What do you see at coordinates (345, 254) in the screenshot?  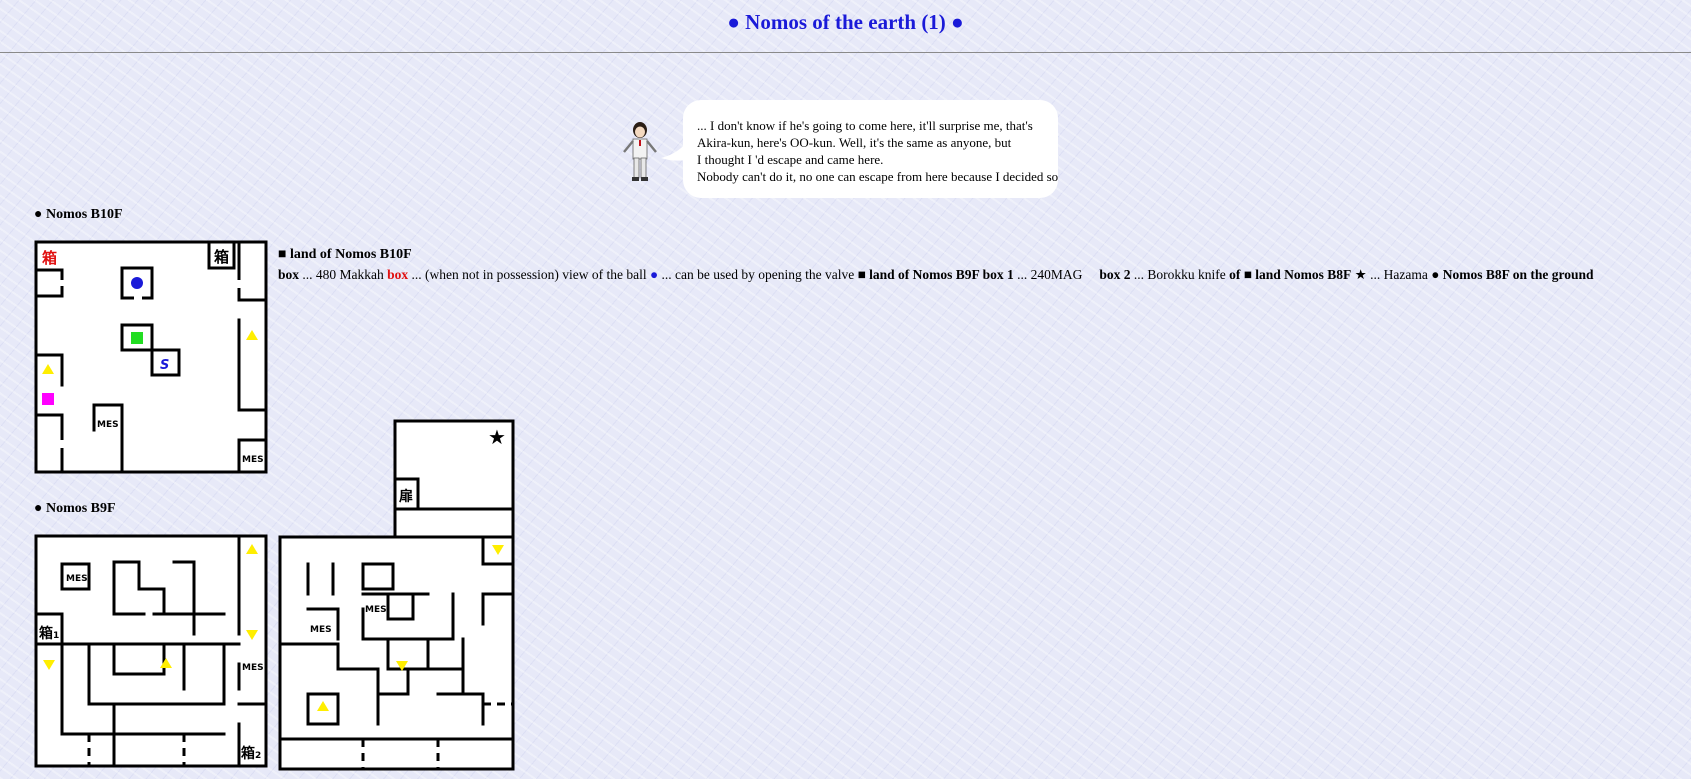 I see `legend-title: ■ land of Nomos B10F` at bounding box center [345, 254].